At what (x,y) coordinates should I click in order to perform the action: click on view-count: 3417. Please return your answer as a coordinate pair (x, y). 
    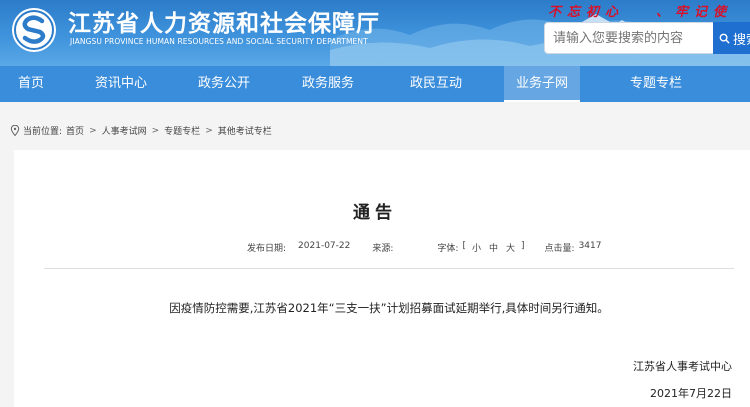
    Looking at the image, I should click on (590, 246).